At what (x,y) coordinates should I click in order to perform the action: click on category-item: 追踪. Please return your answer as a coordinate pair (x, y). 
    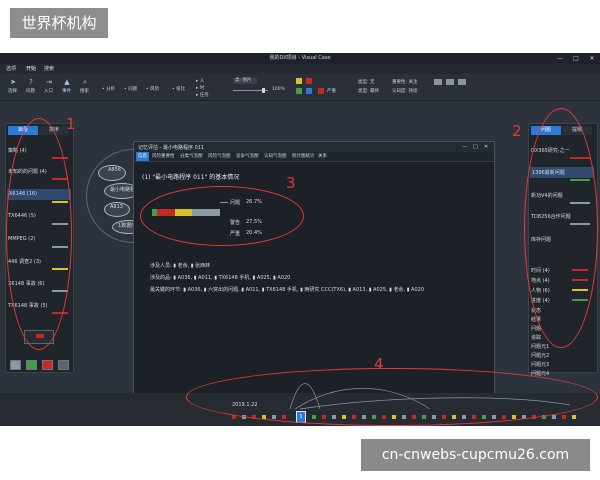
    Looking at the image, I should click on (536, 337).